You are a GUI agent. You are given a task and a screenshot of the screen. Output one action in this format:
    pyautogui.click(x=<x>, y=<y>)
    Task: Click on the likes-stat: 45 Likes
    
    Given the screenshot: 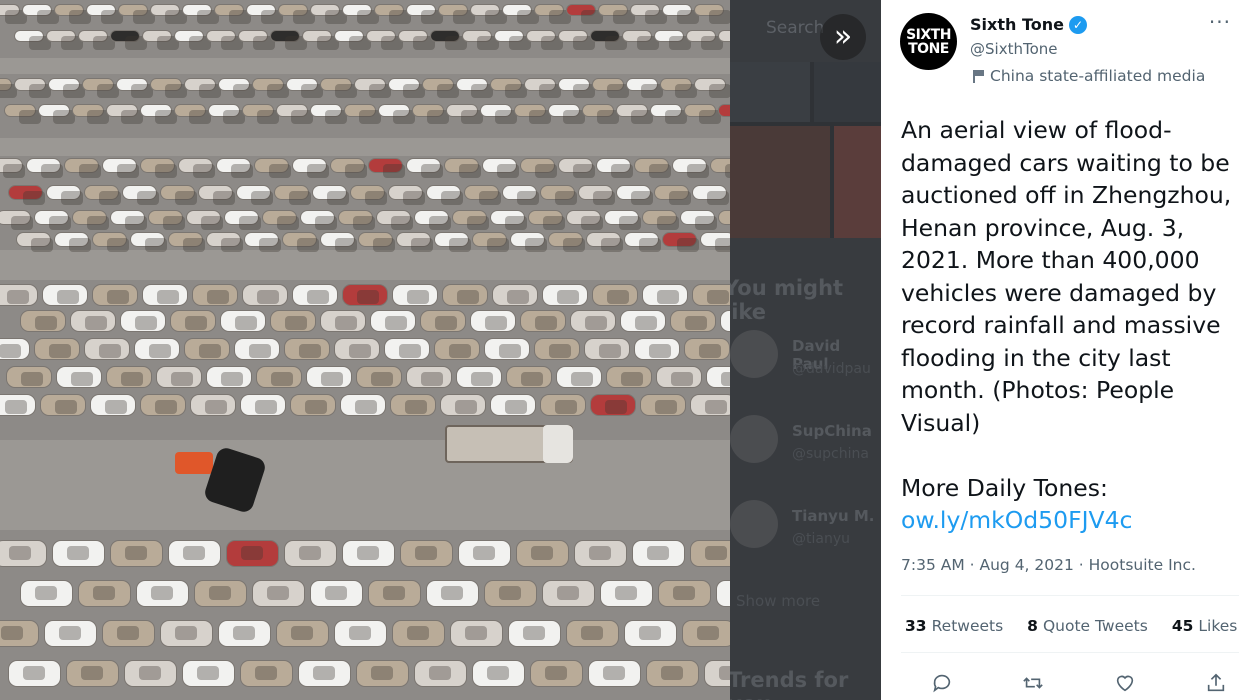 What is the action you would take?
    pyautogui.click(x=1205, y=626)
    